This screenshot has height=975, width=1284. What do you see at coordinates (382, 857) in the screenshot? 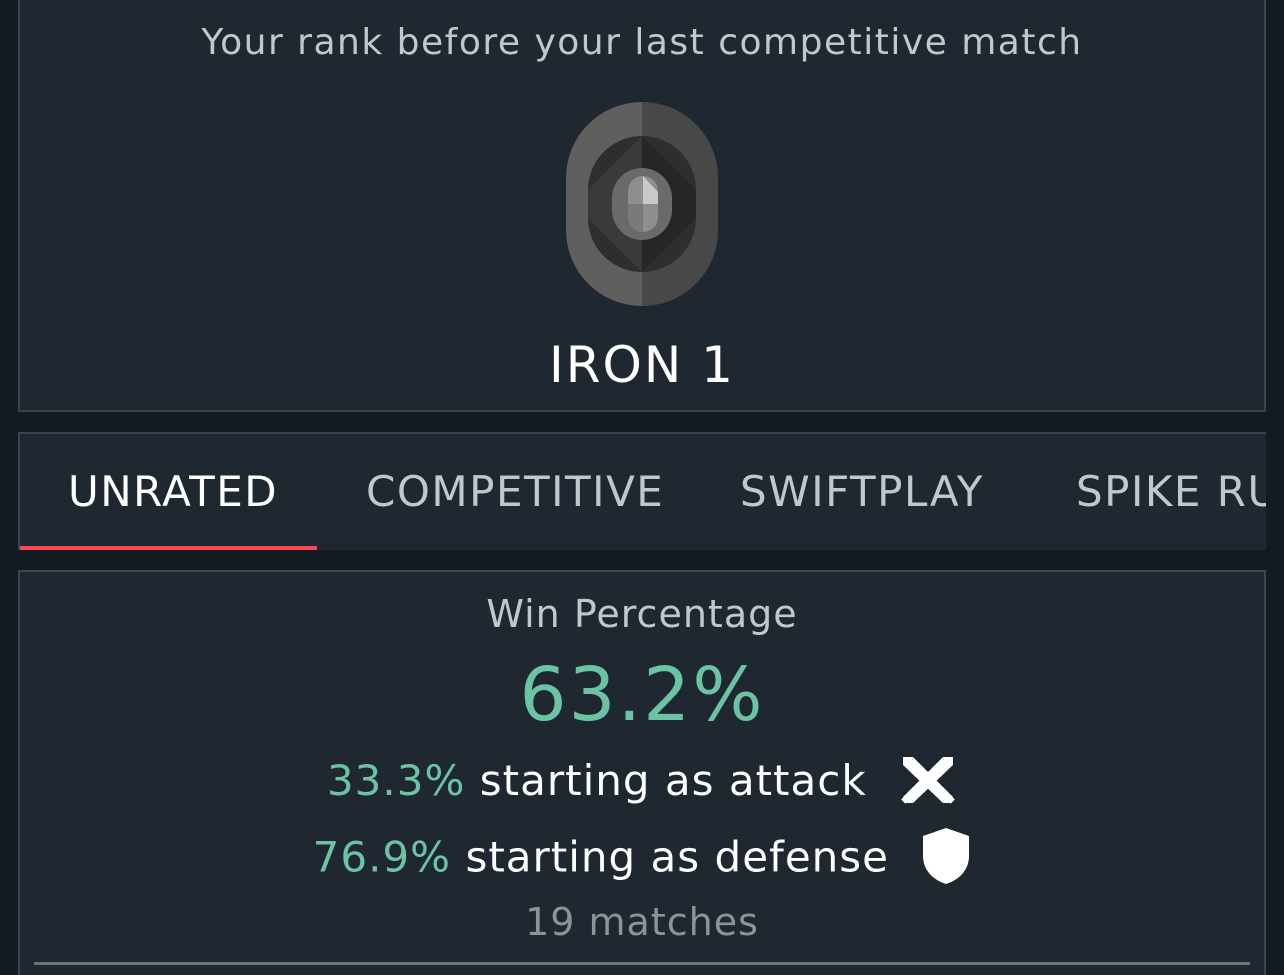
I see `defense-win-percentage: 76.9%` at bounding box center [382, 857].